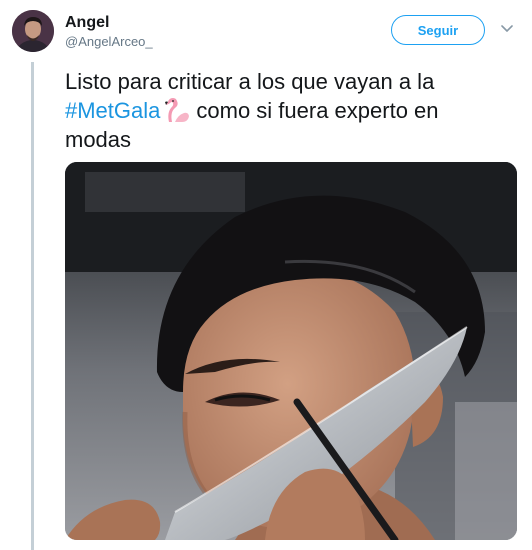 The width and height of the screenshot is (532, 550). I want to click on avatar-image, so click(33, 31).